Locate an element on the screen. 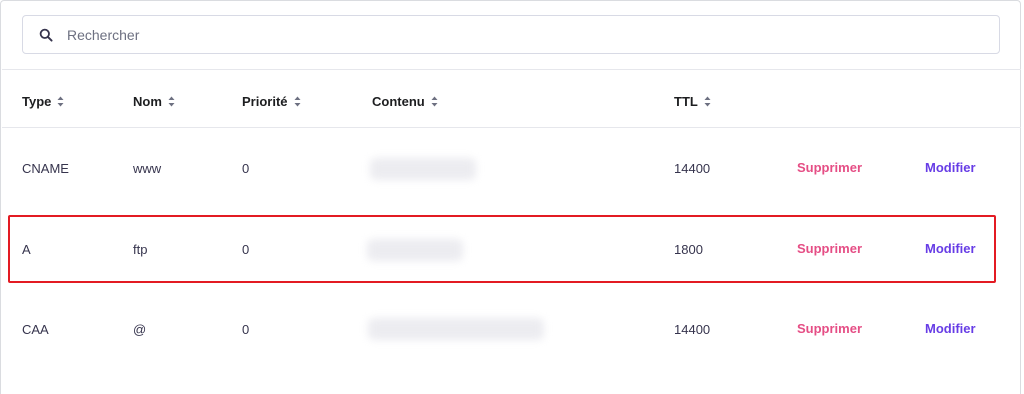 This screenshot has width=1024, height=394. search-box is located at coordinates (511, 34).